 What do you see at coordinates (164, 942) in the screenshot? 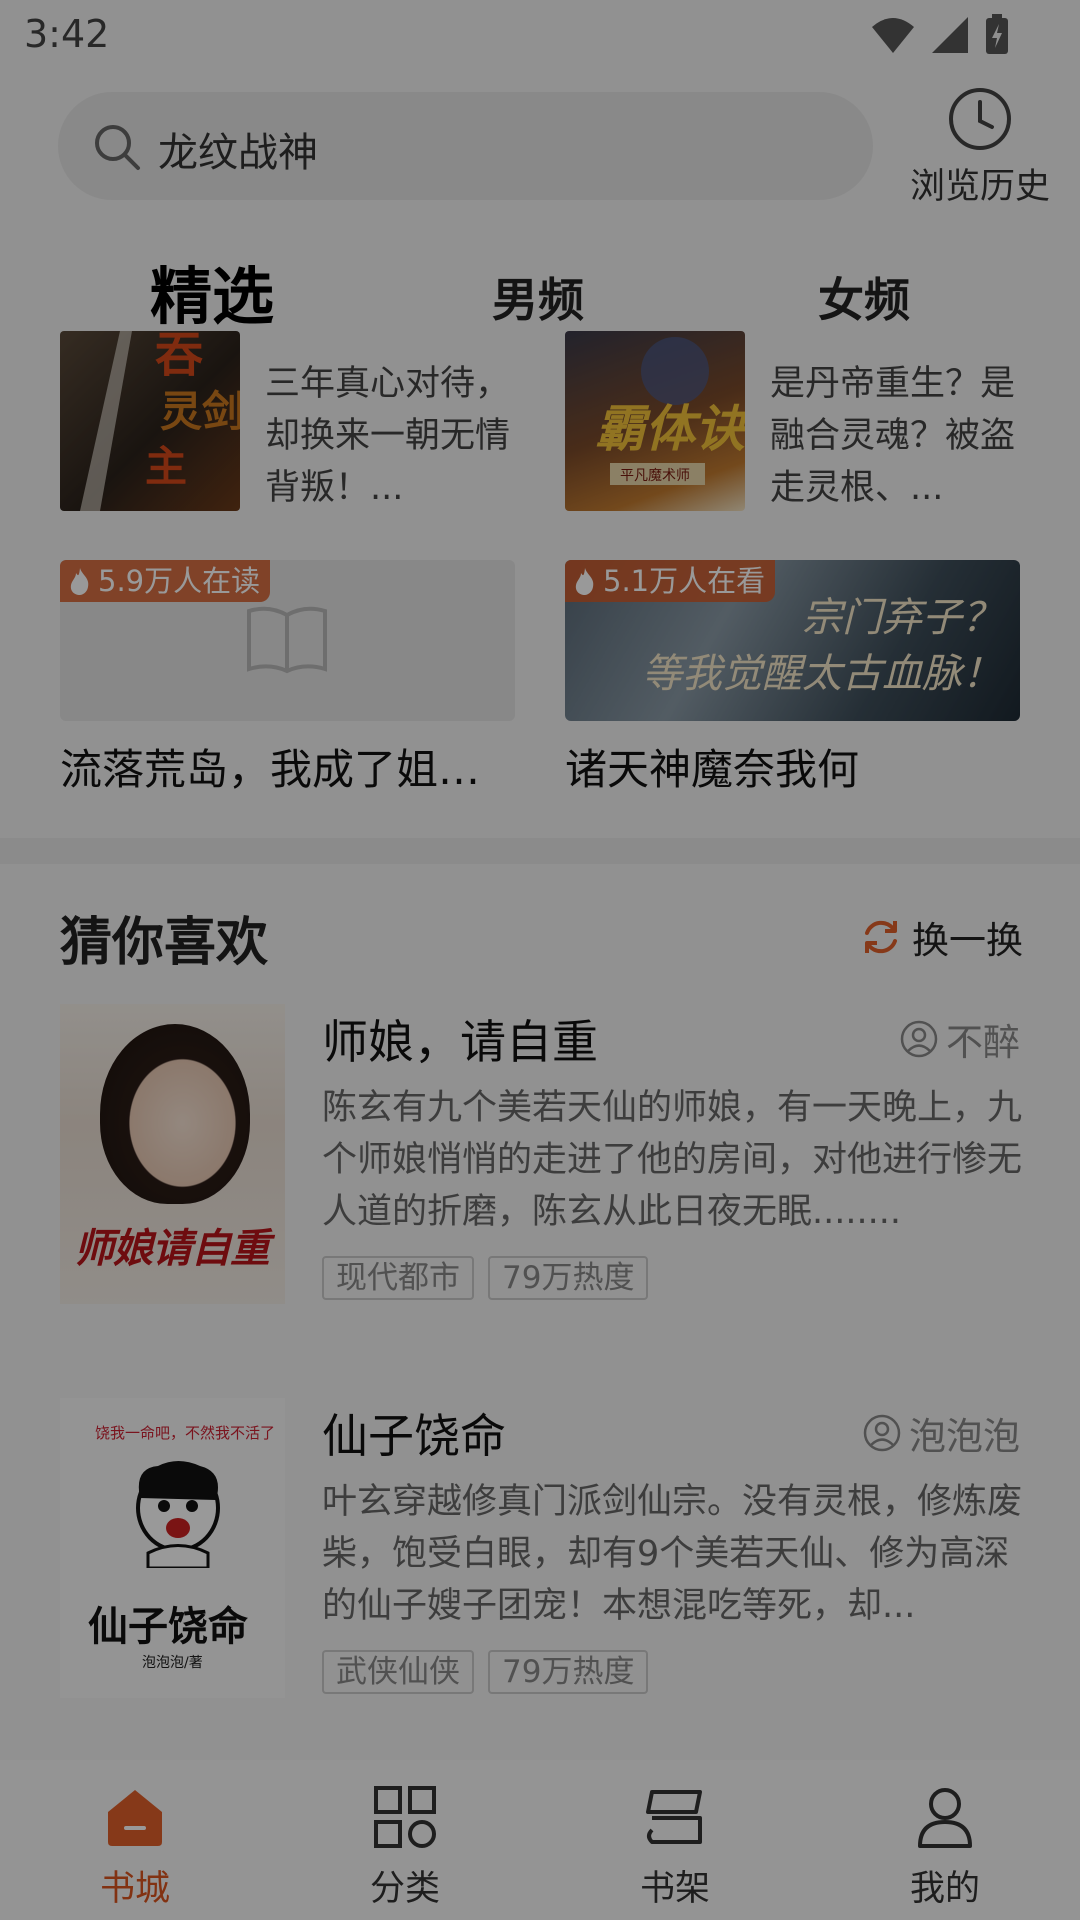
I see `section-title: 猜你喜欢` at bounding box center [164, 942].